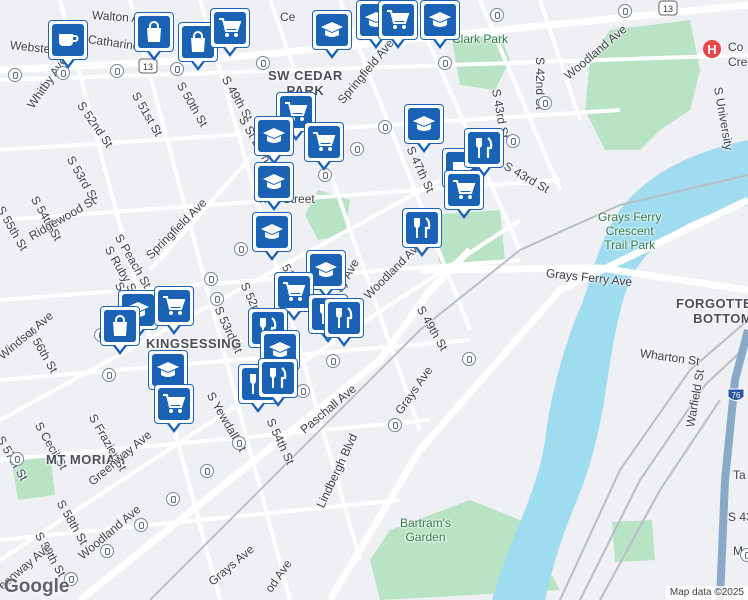 This screenshot has width=748, height=600. What do you see at coordinates (712, 49) in the screenshot?
I see `hospital-icon: H` at bounding box center [712, 49].